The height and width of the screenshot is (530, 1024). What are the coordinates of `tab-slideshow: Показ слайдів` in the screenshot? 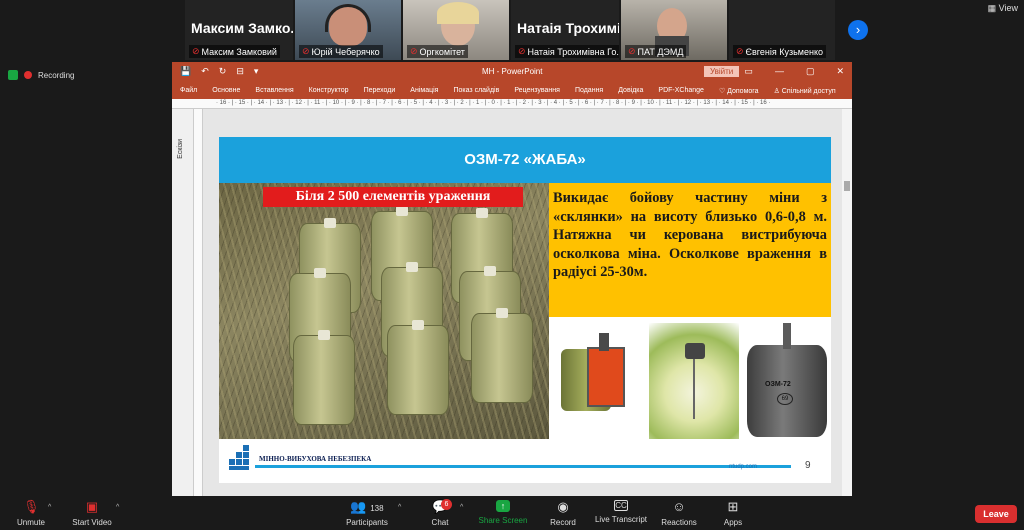 It's located at (476, 90).